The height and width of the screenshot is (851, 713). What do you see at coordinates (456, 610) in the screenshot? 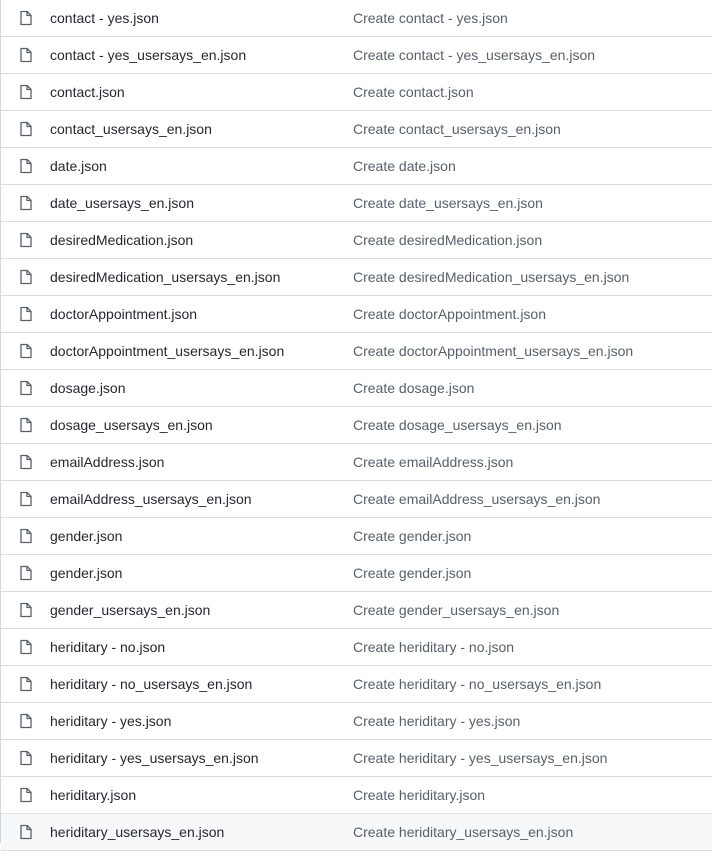
I see `commit-message-link: Create gender_usersays_en.json` at bounding box center [456, 610].